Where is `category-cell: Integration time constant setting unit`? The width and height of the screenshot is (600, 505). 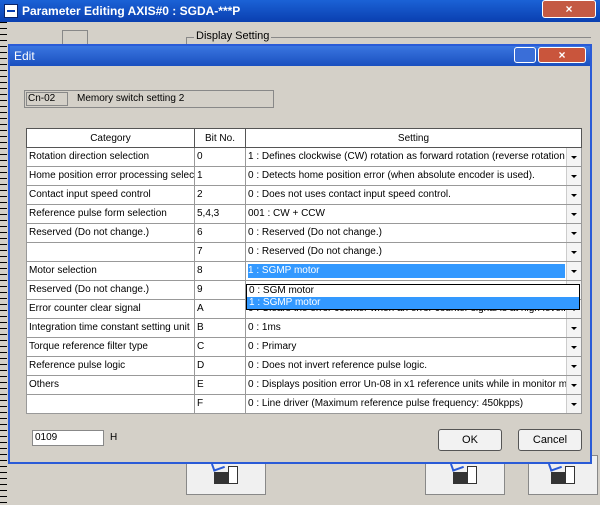
category-cell: Integration time constant setting unit is located at coordinates (110, 328).